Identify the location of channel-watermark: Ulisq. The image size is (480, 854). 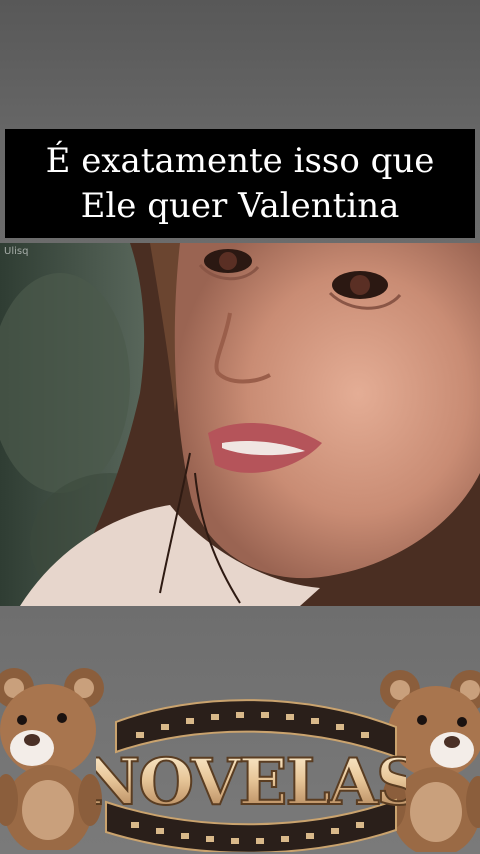
(16, 251).